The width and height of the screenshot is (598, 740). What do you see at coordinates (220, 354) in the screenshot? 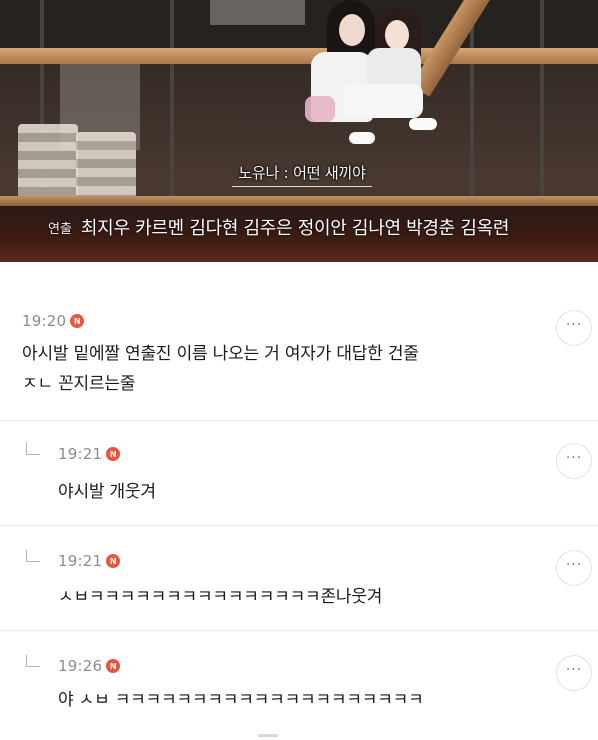
I see `comment-text-line: 아시발 밑에짤 연출진 이름 나오는 거 여자가 대답한 건줄` at bounding box center [220, 354].